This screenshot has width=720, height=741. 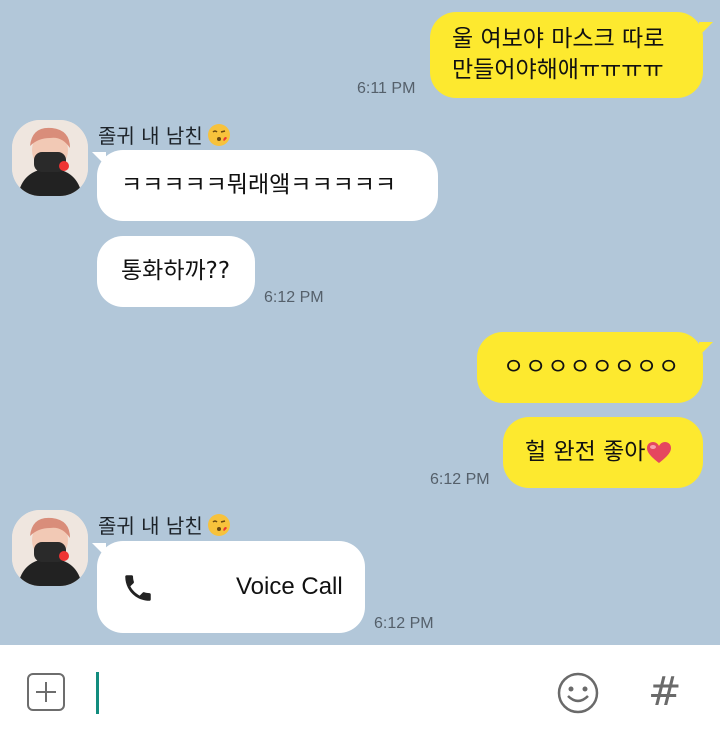 I want to click on text-cursor, so click(x=97, y=693).